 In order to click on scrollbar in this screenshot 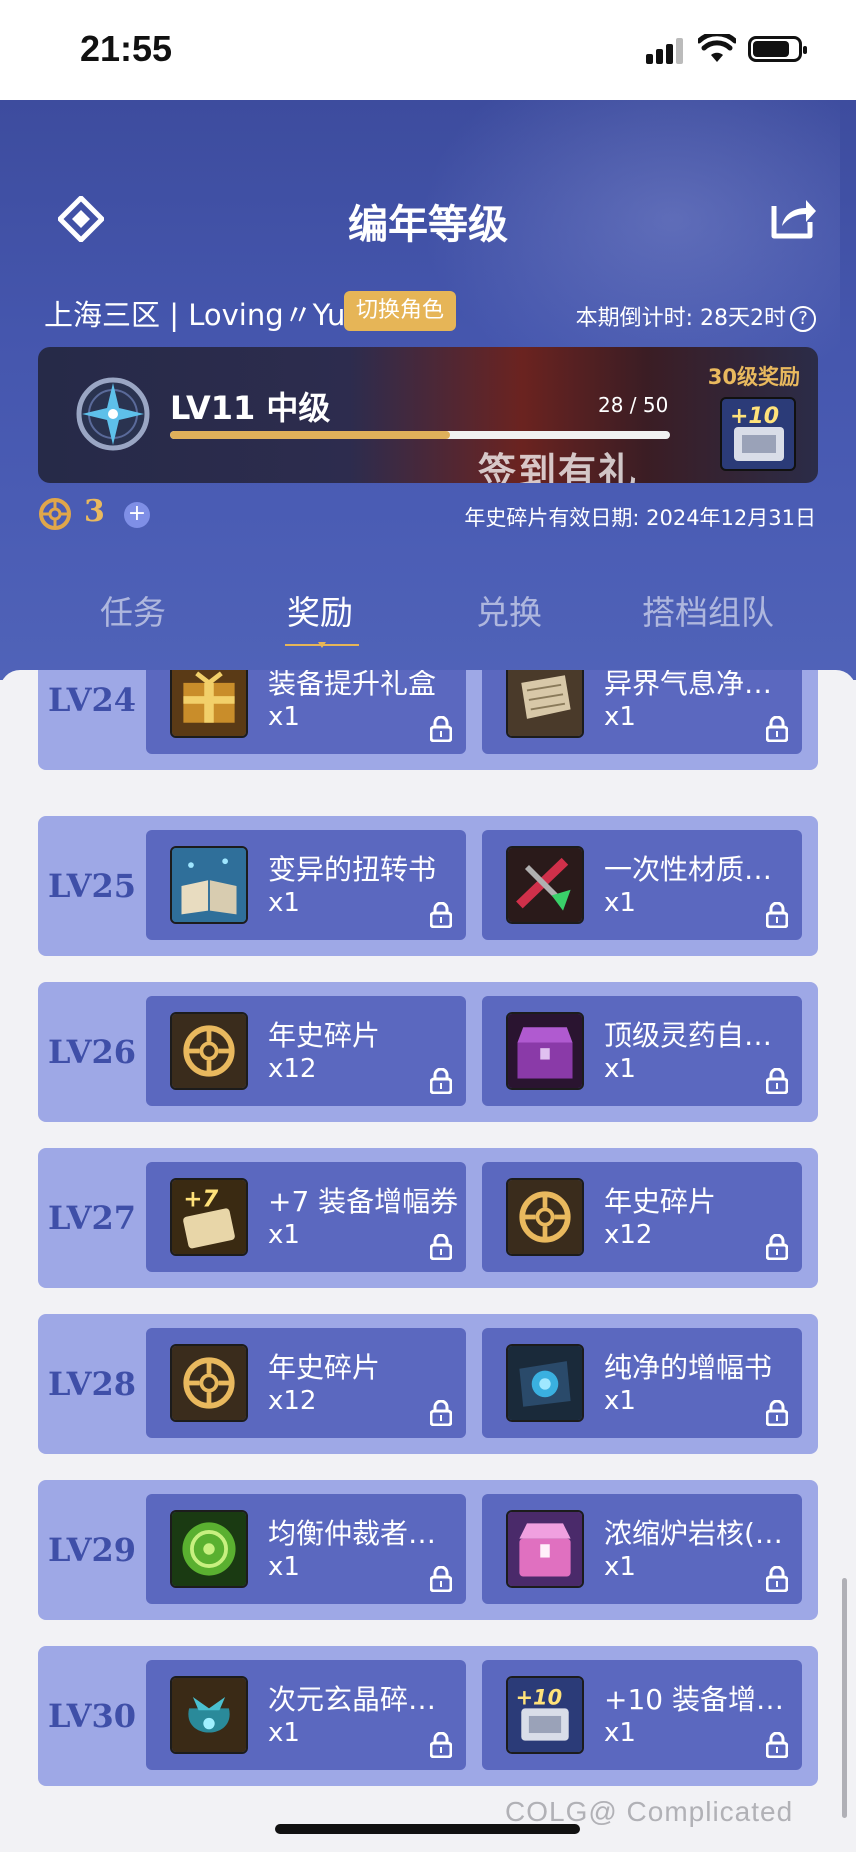, I will do `click(844, 1698)`.